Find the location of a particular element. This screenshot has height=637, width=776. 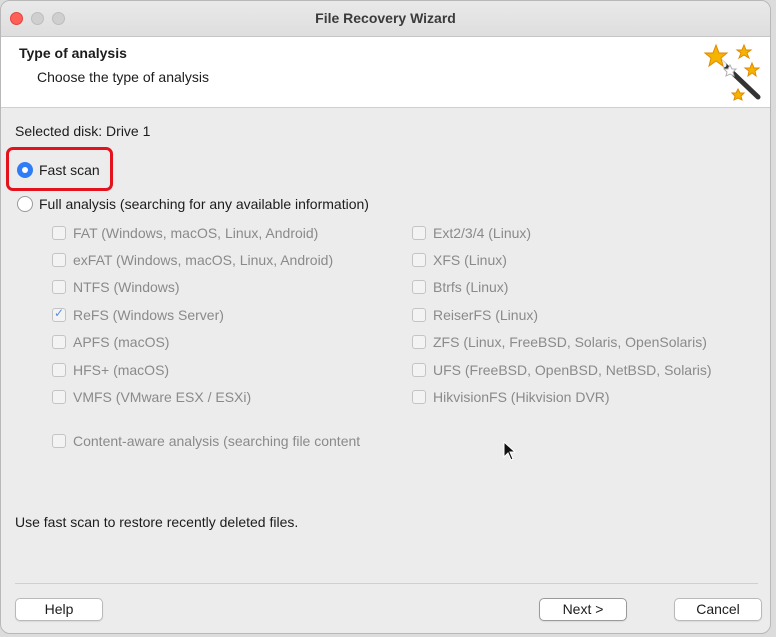

footer-divider is located at coordinates (386, 583).